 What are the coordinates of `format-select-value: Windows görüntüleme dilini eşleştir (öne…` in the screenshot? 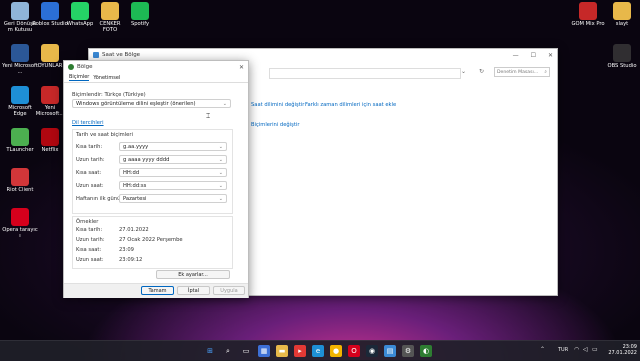 It's located at (136, 103).